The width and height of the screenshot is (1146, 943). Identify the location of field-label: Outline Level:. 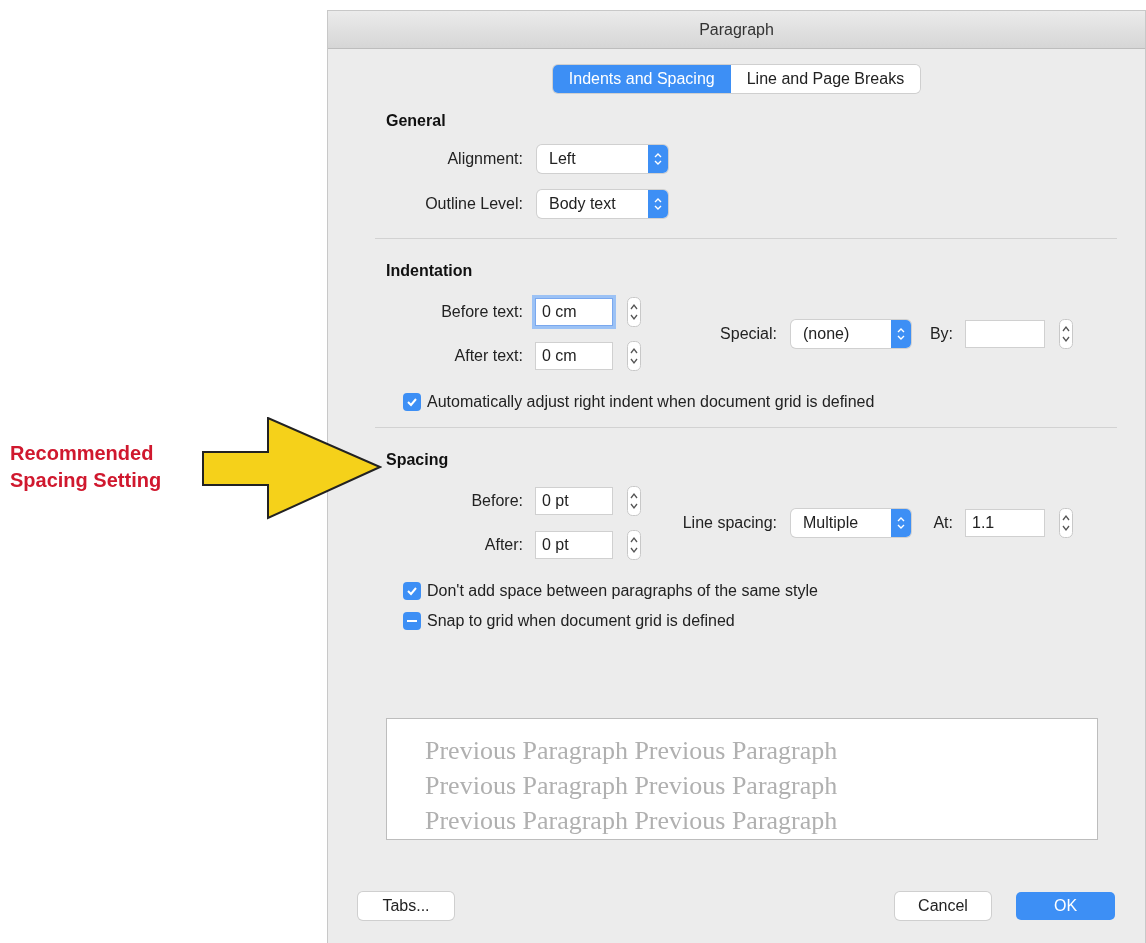
(473, 204).